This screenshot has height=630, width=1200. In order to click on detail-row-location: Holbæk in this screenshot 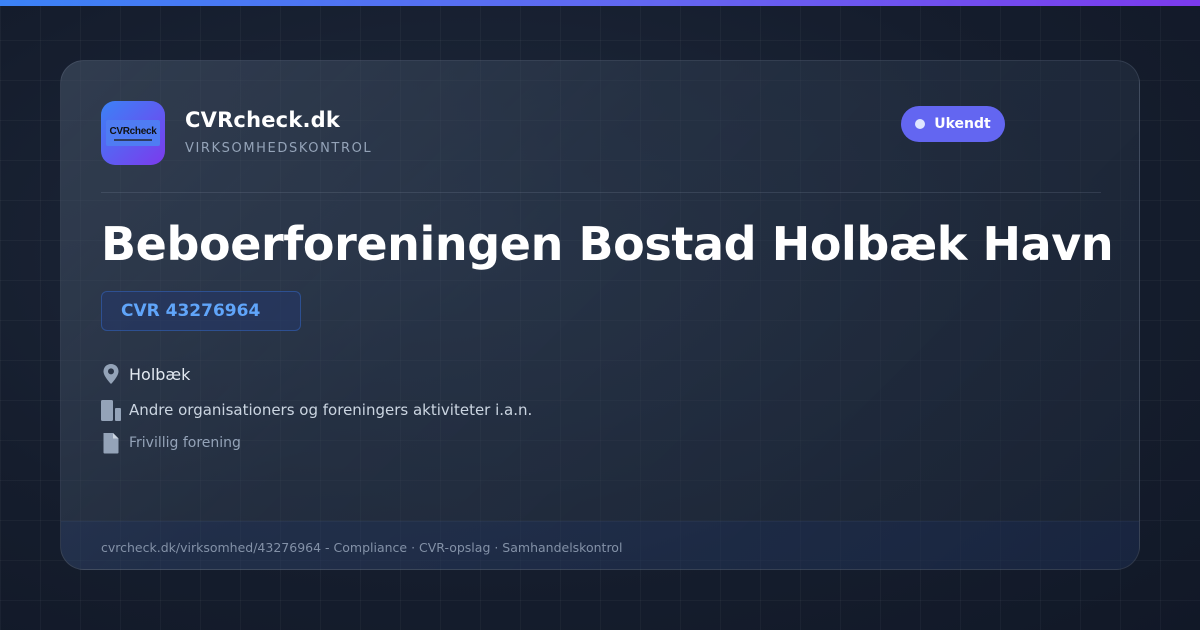, I will do `click(145, 374)`.